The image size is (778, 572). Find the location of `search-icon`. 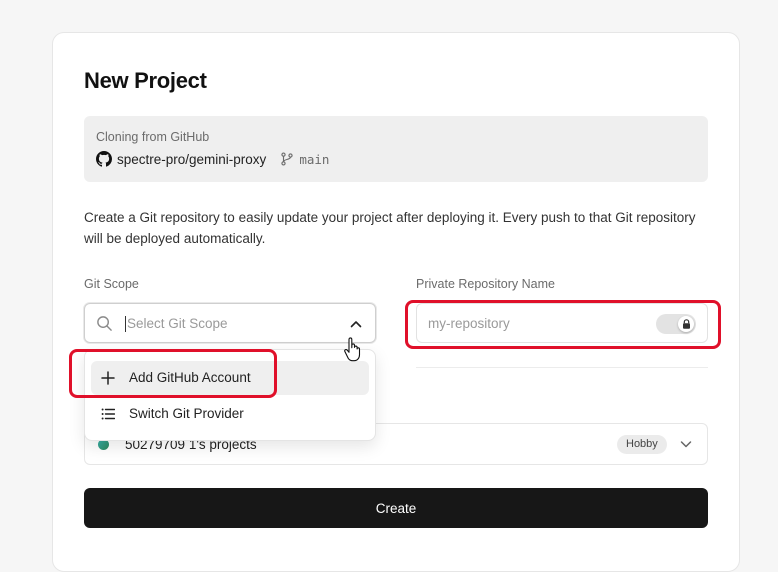

search-icon is located at coordinates (104, 323).